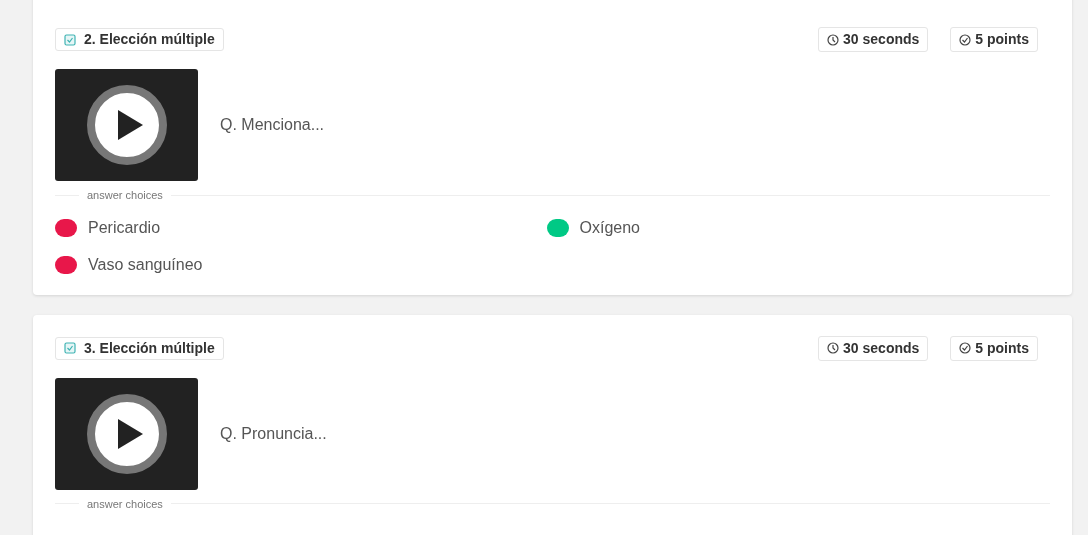  Describe the element at coordinates (145, 264) in the screenshot. I see `answer-choice: Vaso sanguíneo` at that location.